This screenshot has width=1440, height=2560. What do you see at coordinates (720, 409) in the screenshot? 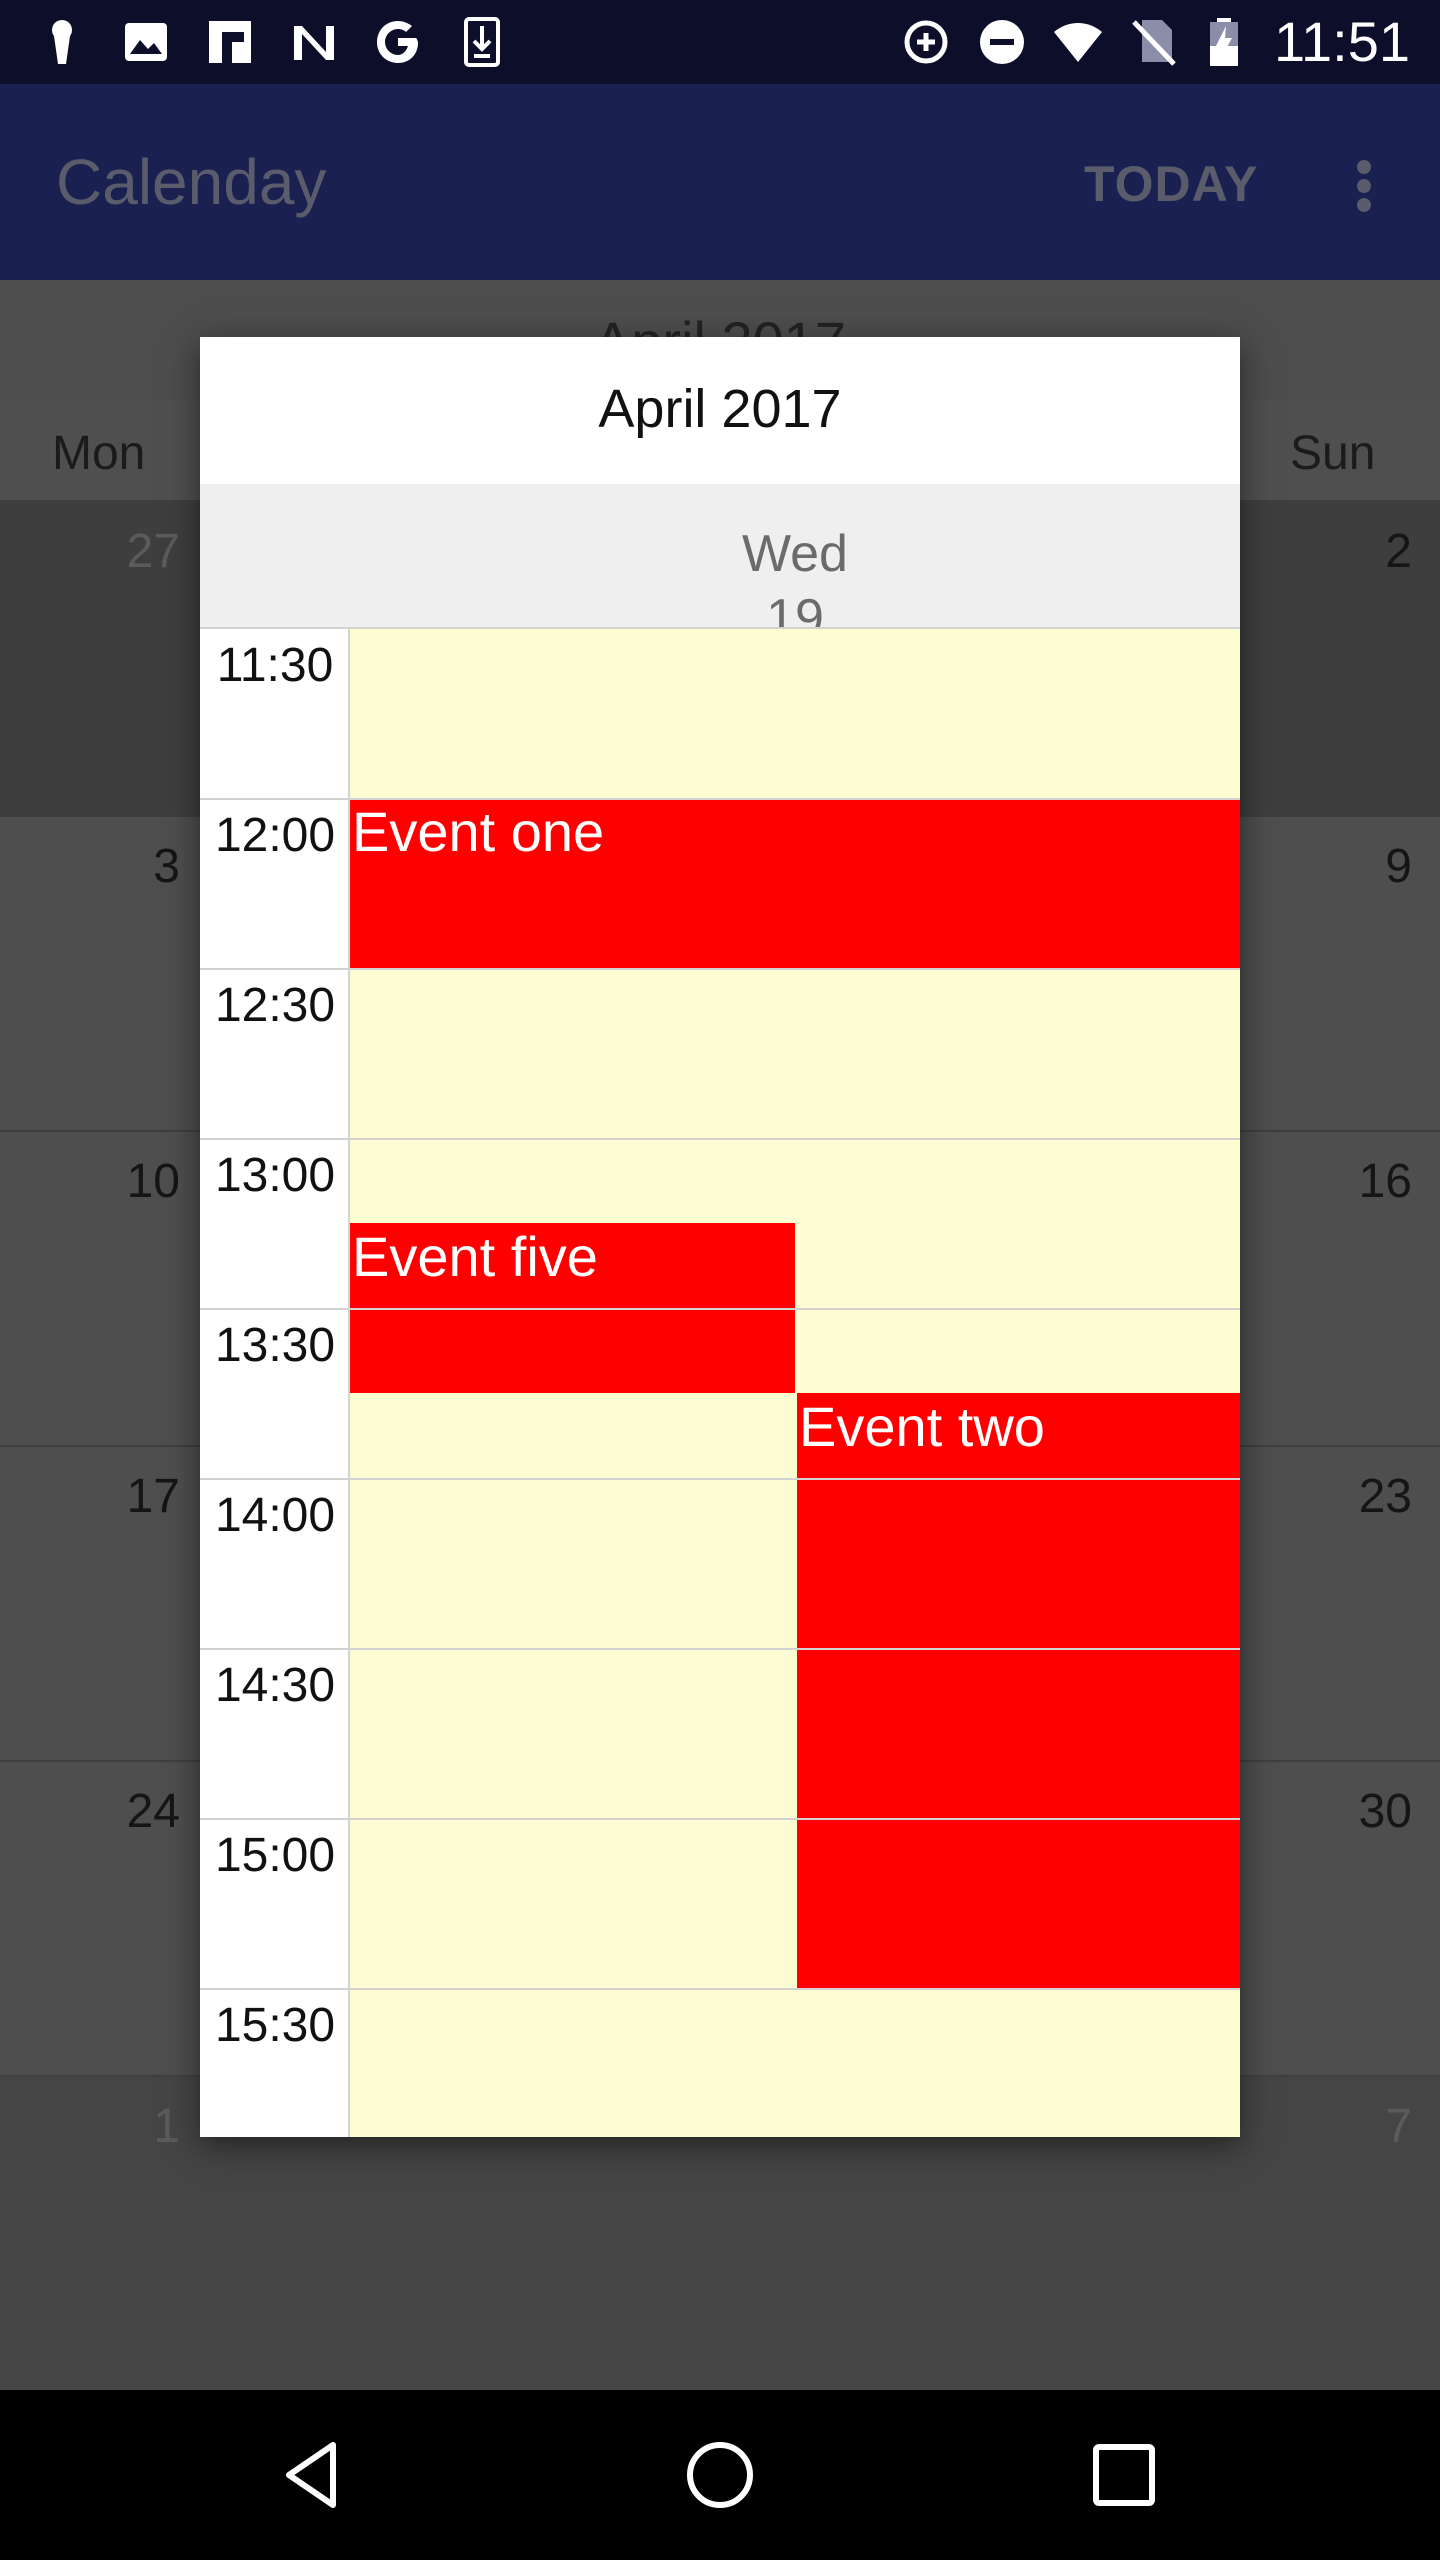
I see `dialog-title: April 2017` at bounding box center [720, 409].